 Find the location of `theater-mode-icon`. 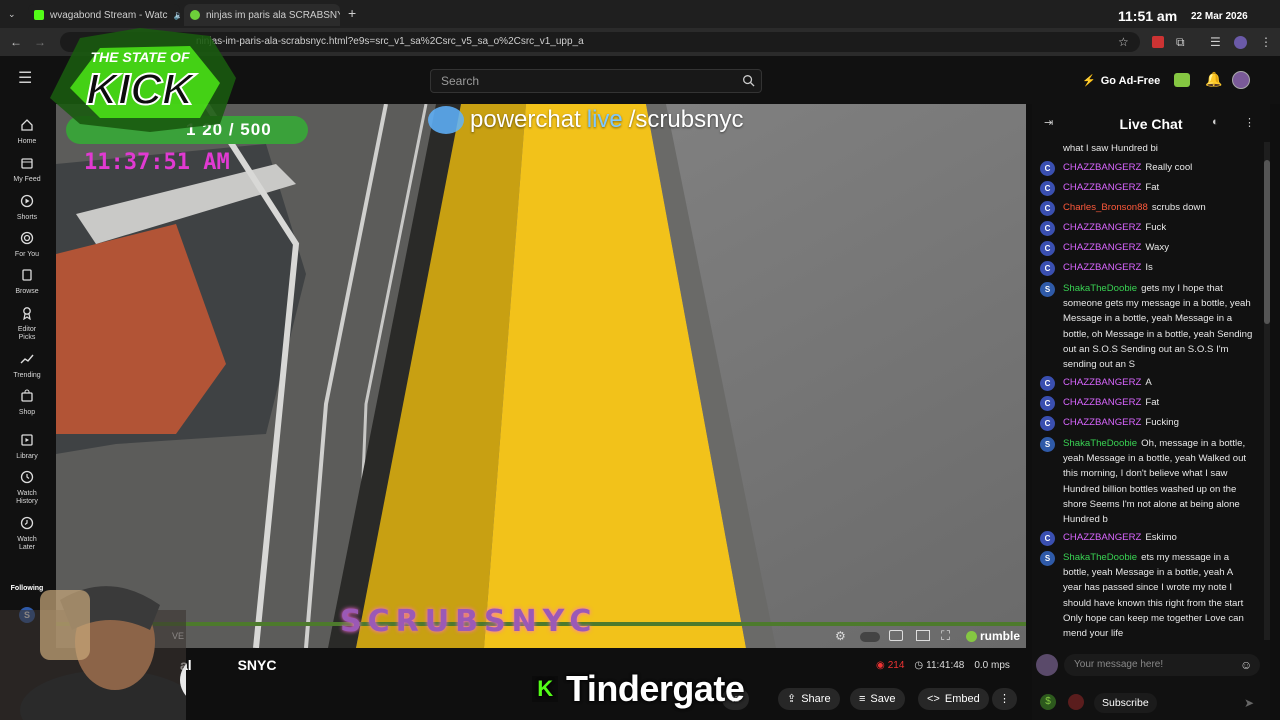

theater-mode-icon is located at coordinates (923, 635).